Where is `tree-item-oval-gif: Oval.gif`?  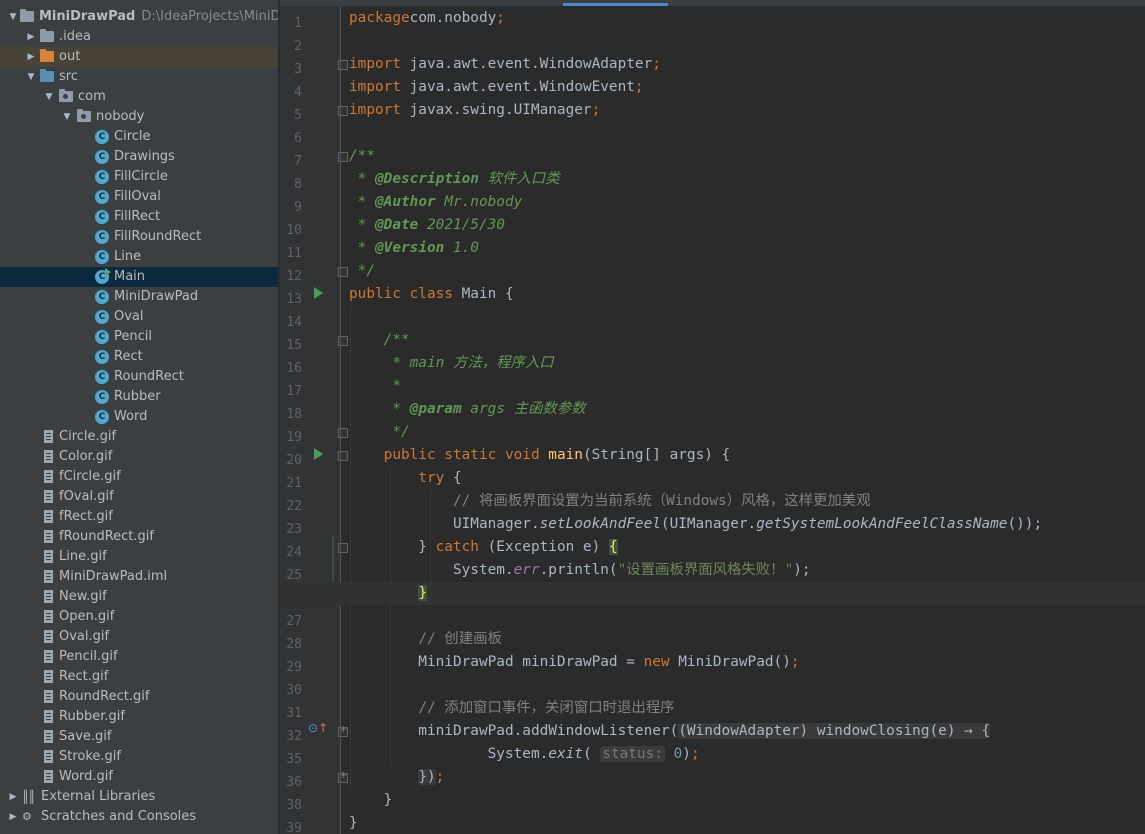
tree-item-oval-gif: Oval.gif is located at coordinates (139, 637).